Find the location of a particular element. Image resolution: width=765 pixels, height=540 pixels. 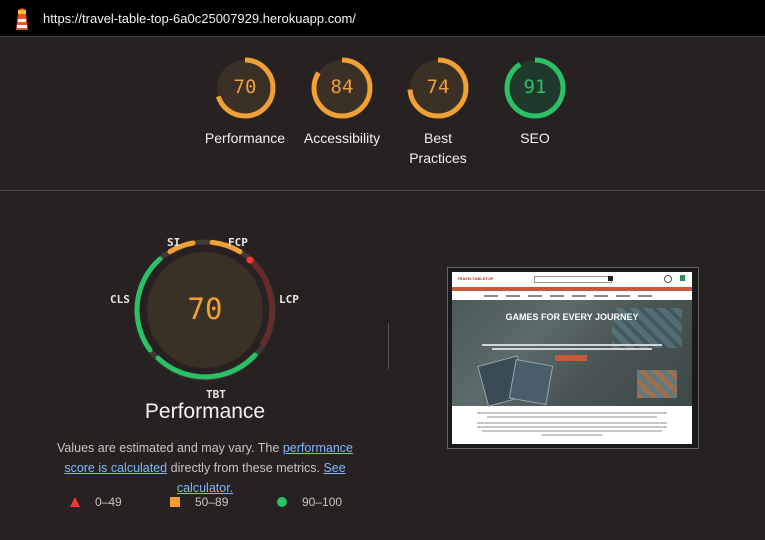

legend-range: 90–100 is located at coordinates (322, 502).